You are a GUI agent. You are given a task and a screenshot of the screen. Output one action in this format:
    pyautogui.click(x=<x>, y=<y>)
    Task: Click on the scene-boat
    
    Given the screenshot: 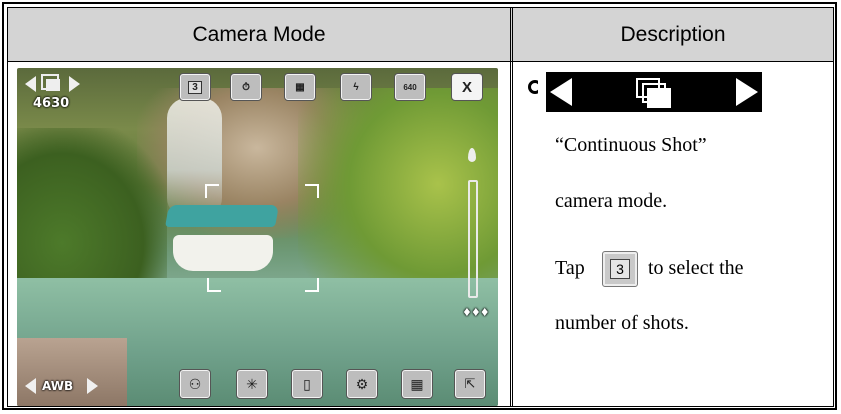 What is the action you would take?
    pyautogui.click(x=222, y=242)
    